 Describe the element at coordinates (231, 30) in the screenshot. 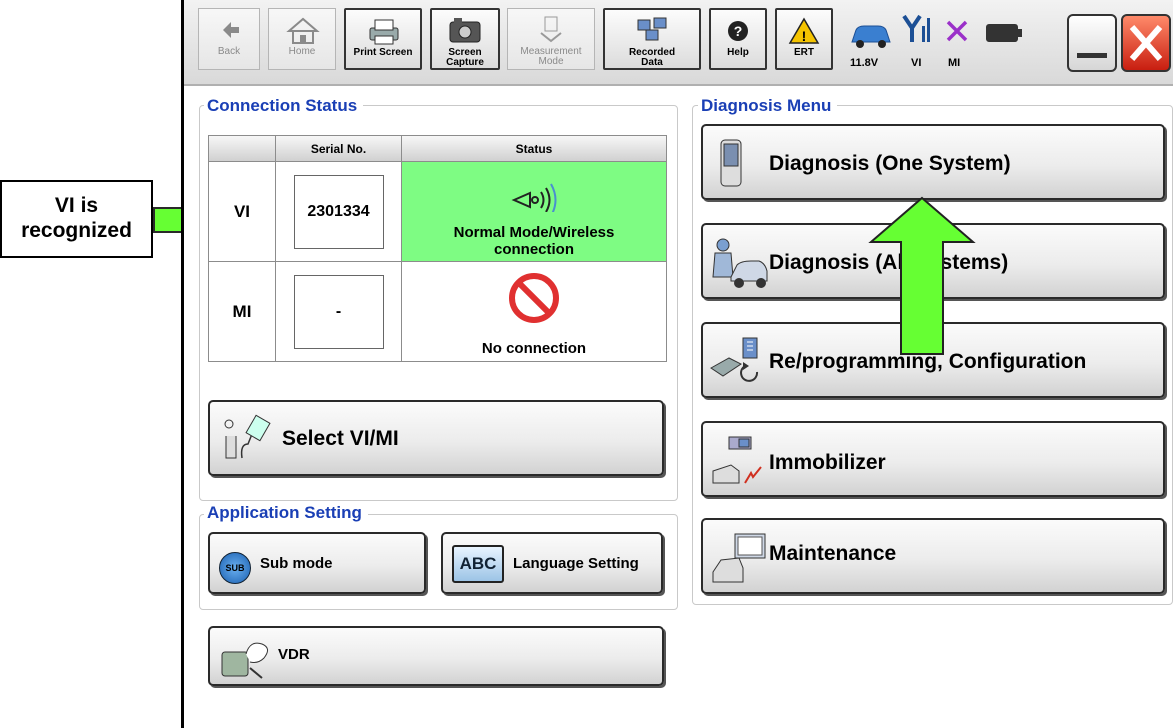

I see `back-arrow-icon` at that location.